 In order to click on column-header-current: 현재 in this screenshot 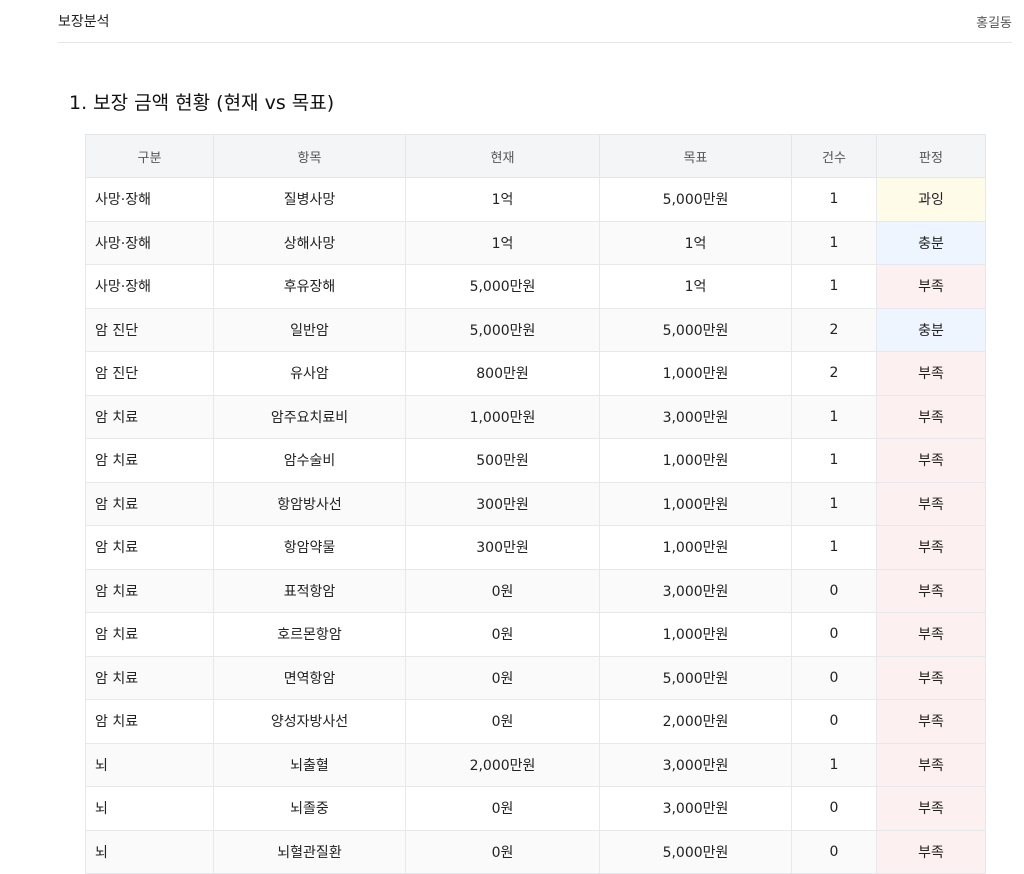, I will do `click(502, 156)`.